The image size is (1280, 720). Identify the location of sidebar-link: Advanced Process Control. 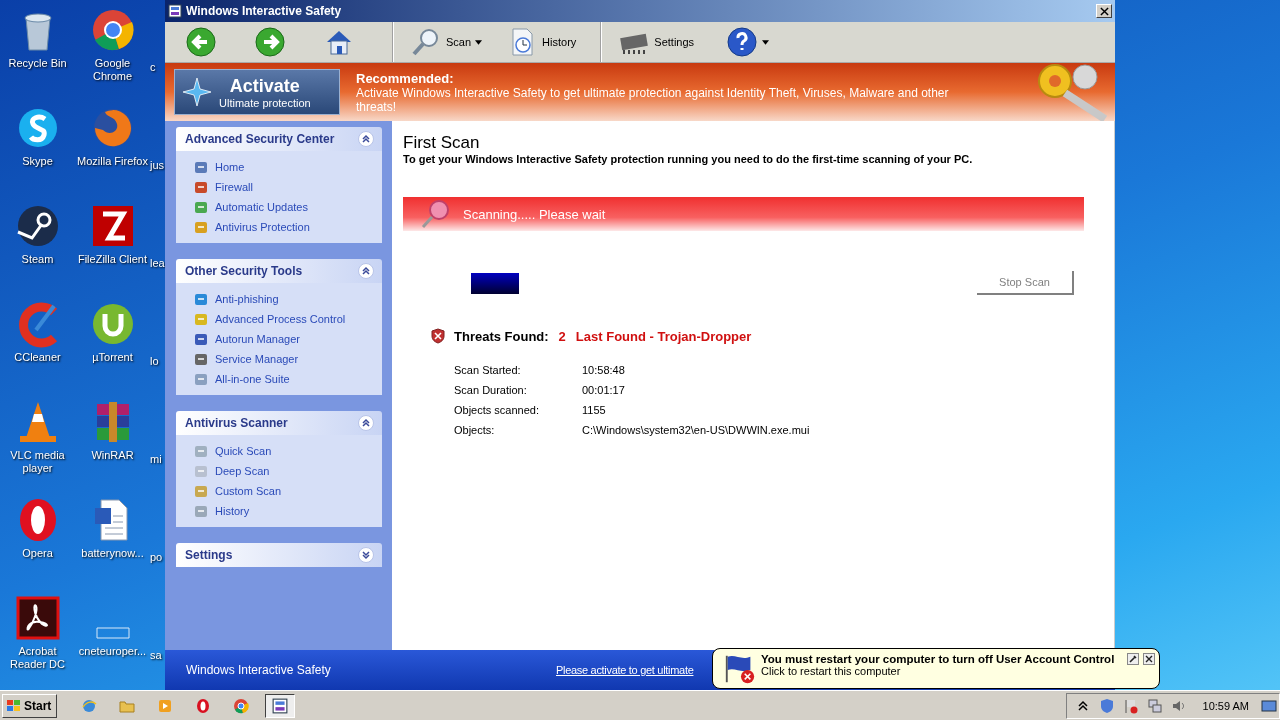
(269, 319).